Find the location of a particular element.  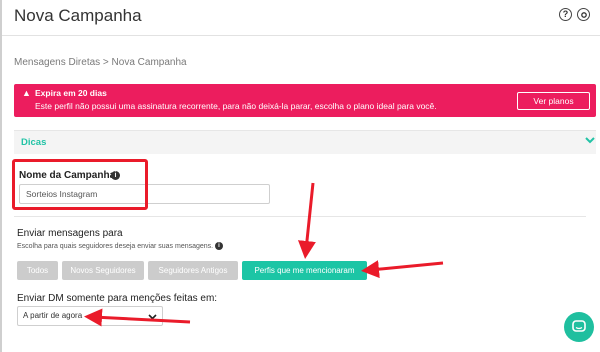

send-to-label: Enviar mensagens para is located at coordinates (70, 233).